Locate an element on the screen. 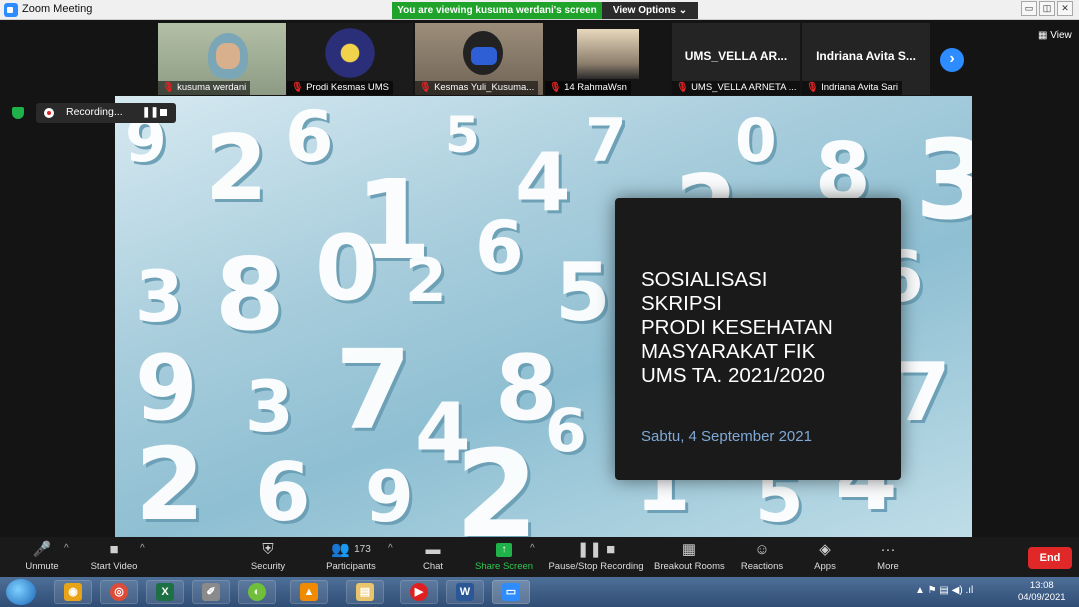  slide-title-line: MASYARAKAT FIK is located at coordinates (728, 351).